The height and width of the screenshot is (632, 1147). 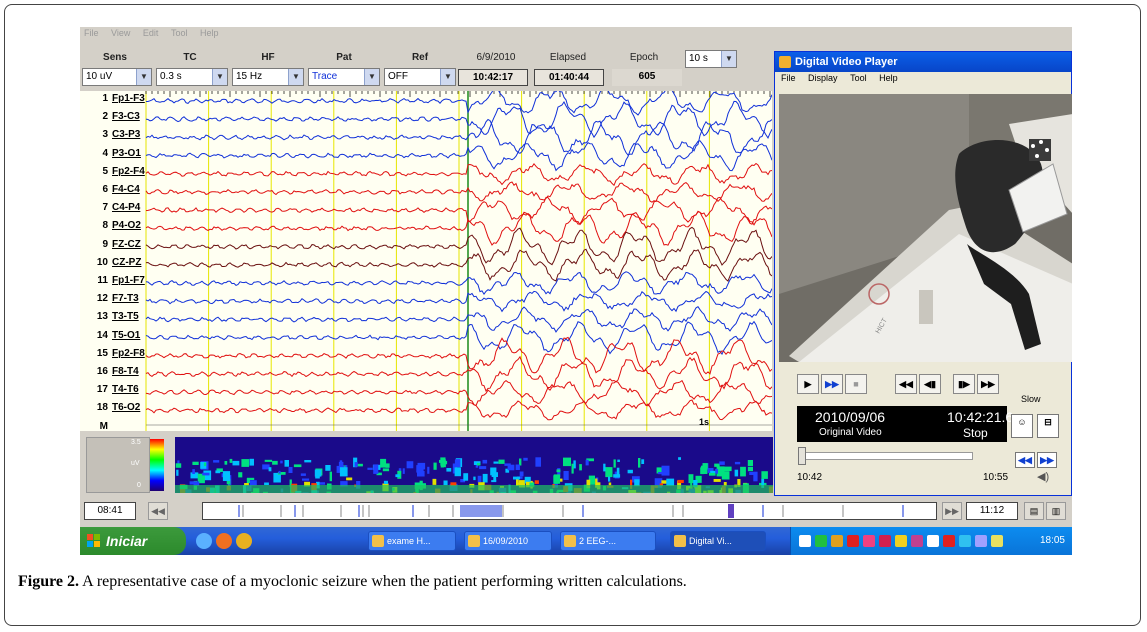 What do you see at coordinates (109, 189) in the screenshot?
I see `channel-label: 6 F4-C4` at bounding box center [109, 189].